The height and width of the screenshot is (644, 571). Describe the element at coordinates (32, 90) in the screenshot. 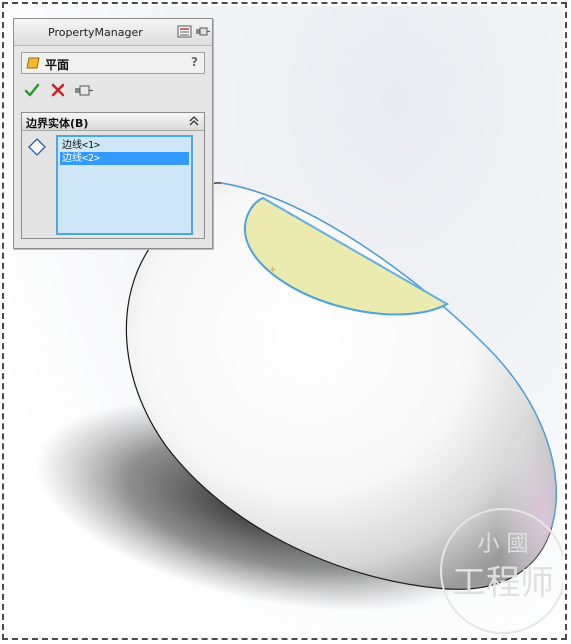

I see `ok-button` at that location.